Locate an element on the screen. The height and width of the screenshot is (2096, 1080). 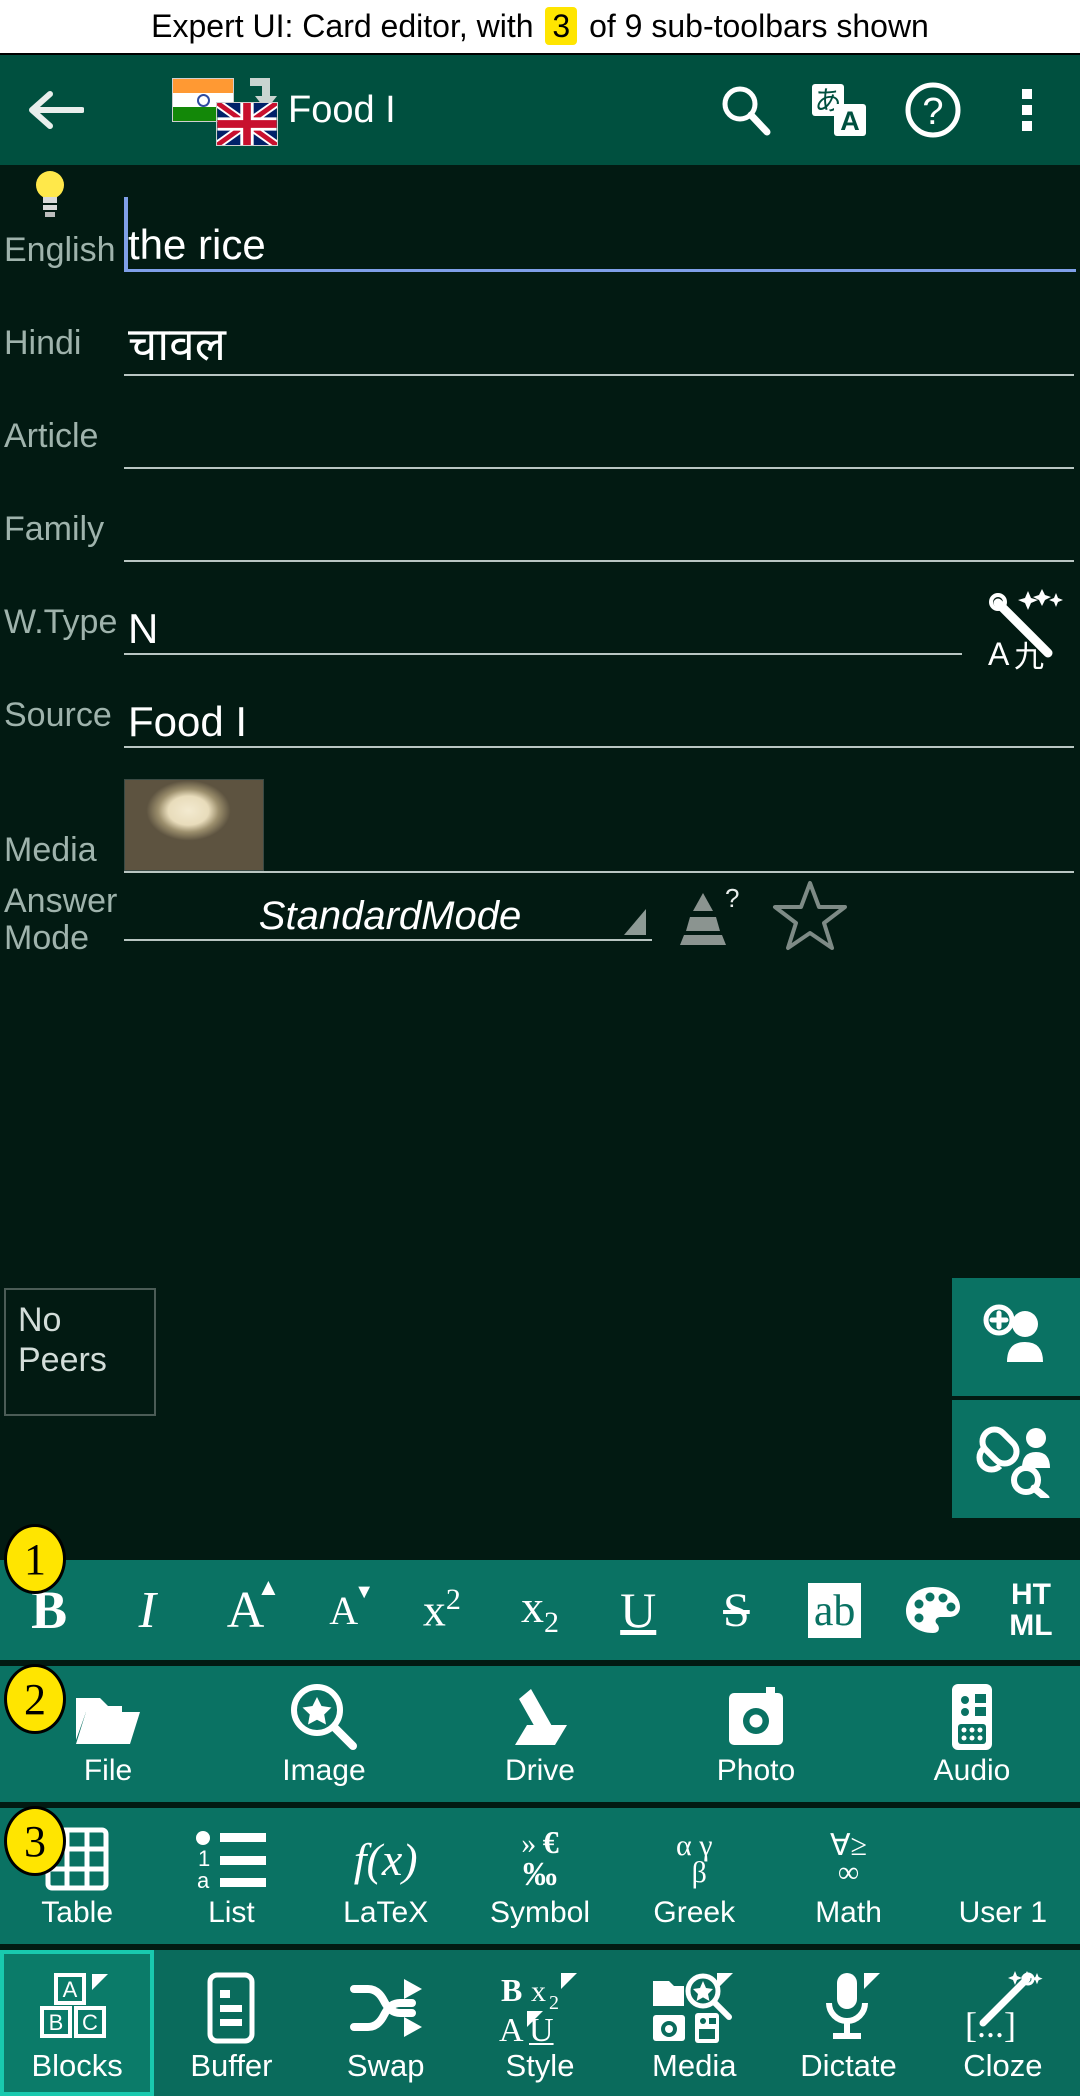
label-text: Hindi is located at coordinates (43, 343).